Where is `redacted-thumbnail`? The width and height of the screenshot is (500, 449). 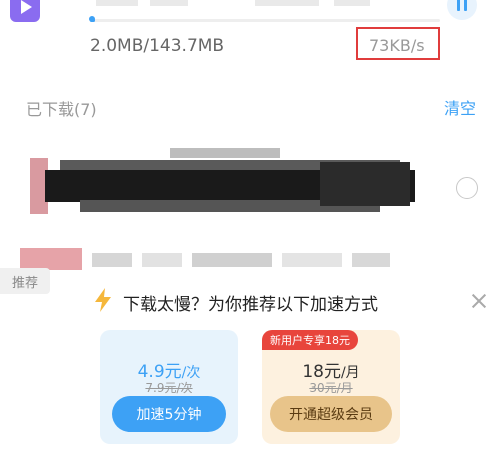 redacted-thumbnail is located at coordinates (51, 259).